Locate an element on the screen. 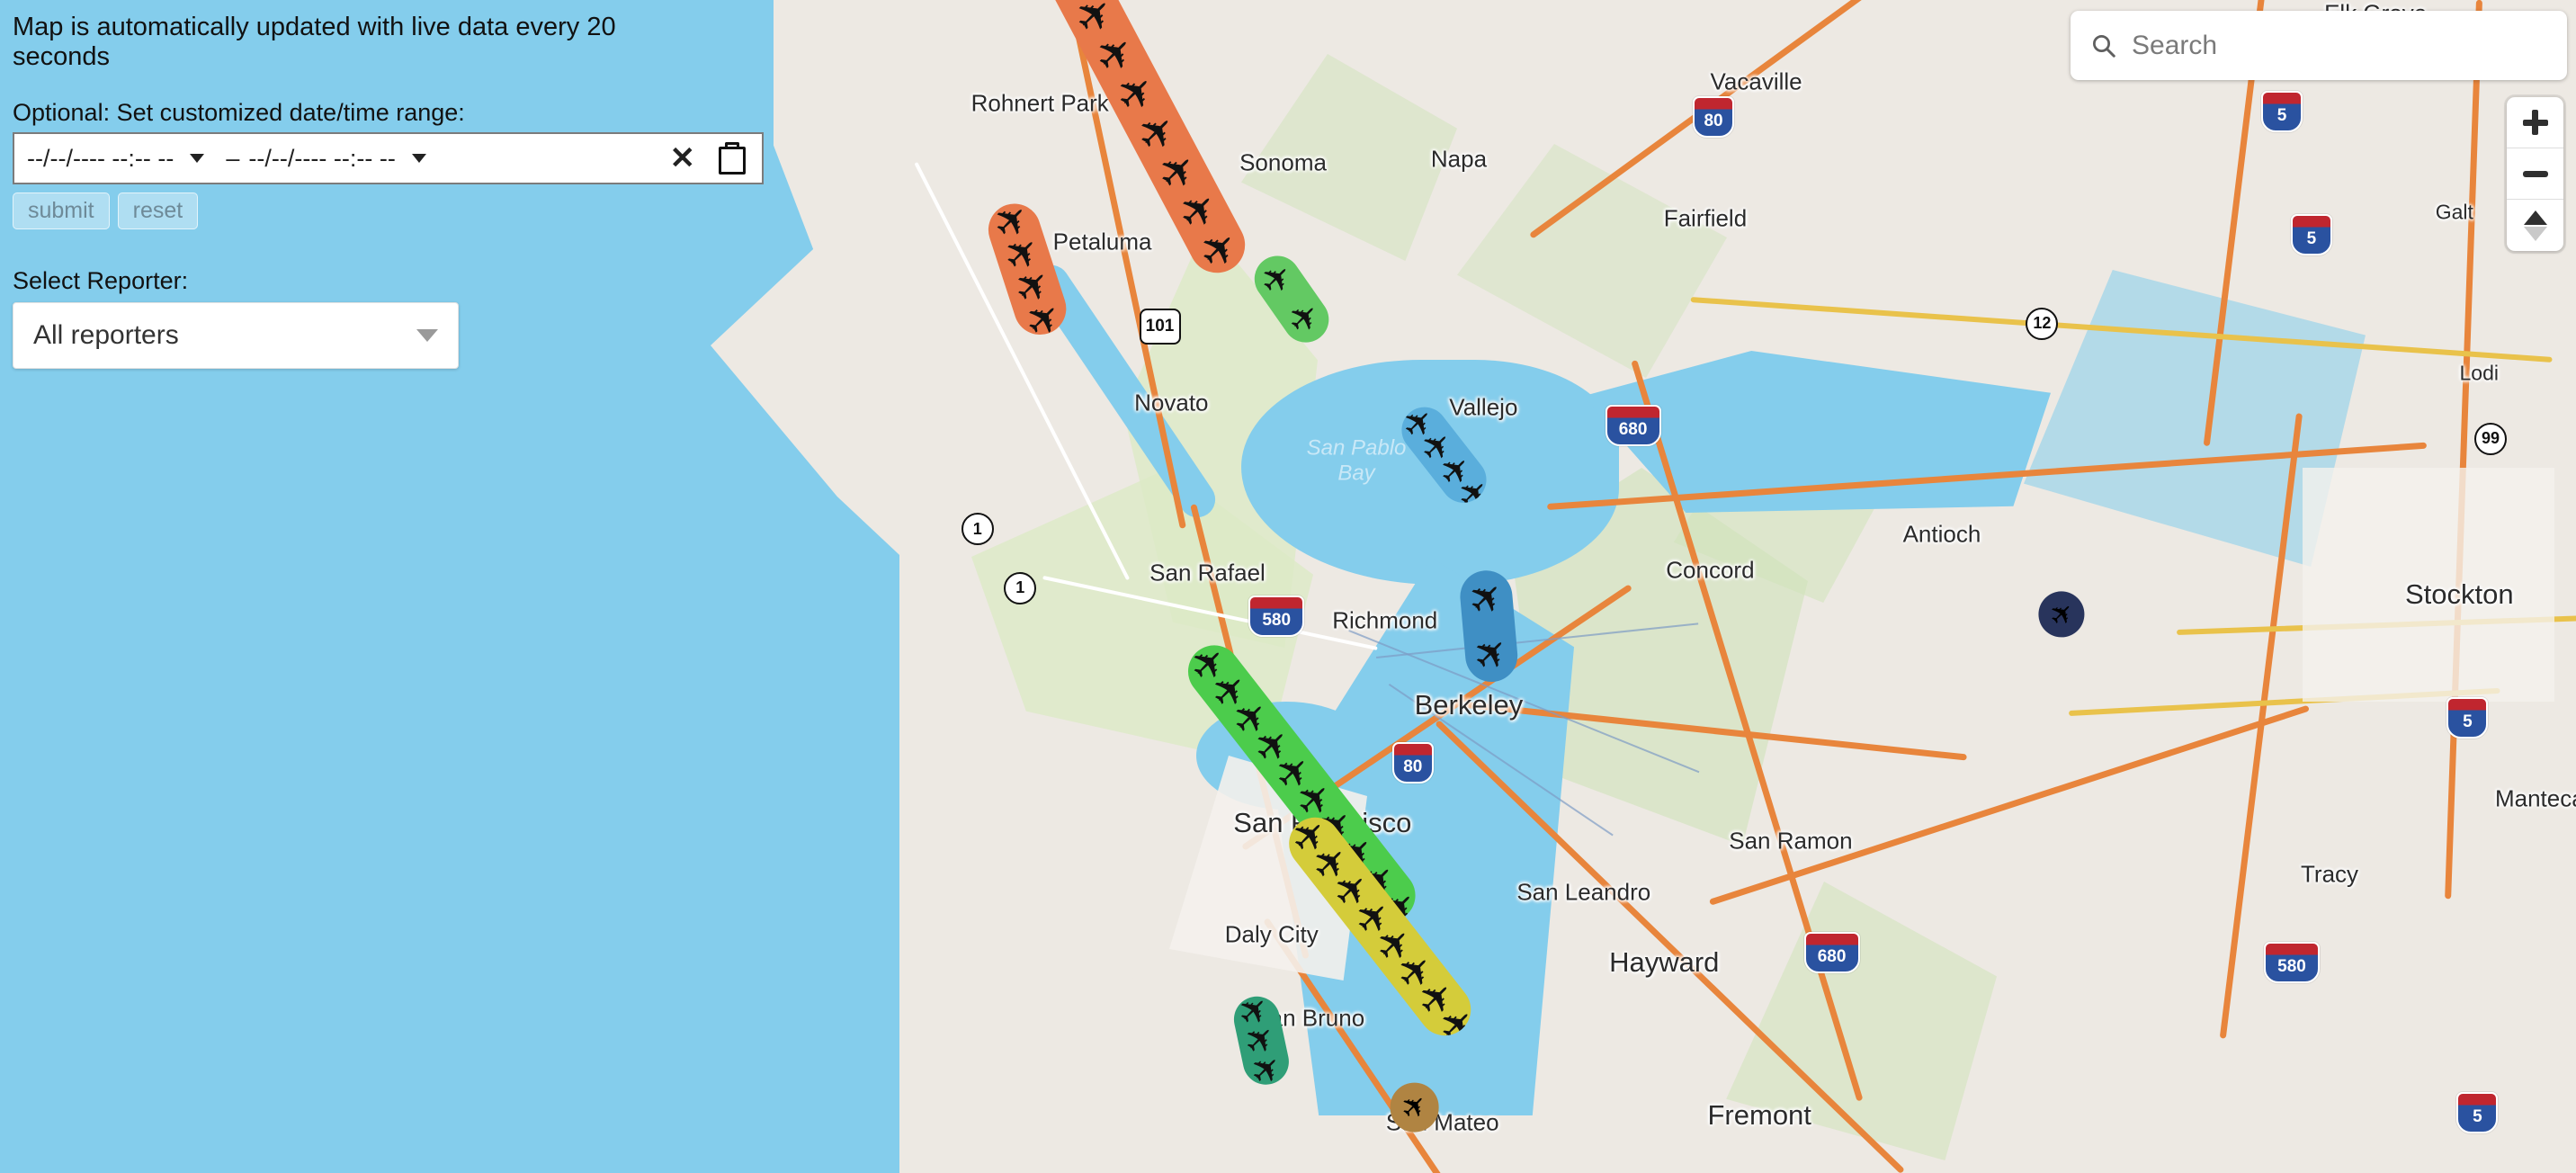 The image size is (2576, 1173). search-input: Search is located at coordinates (2174, 46).